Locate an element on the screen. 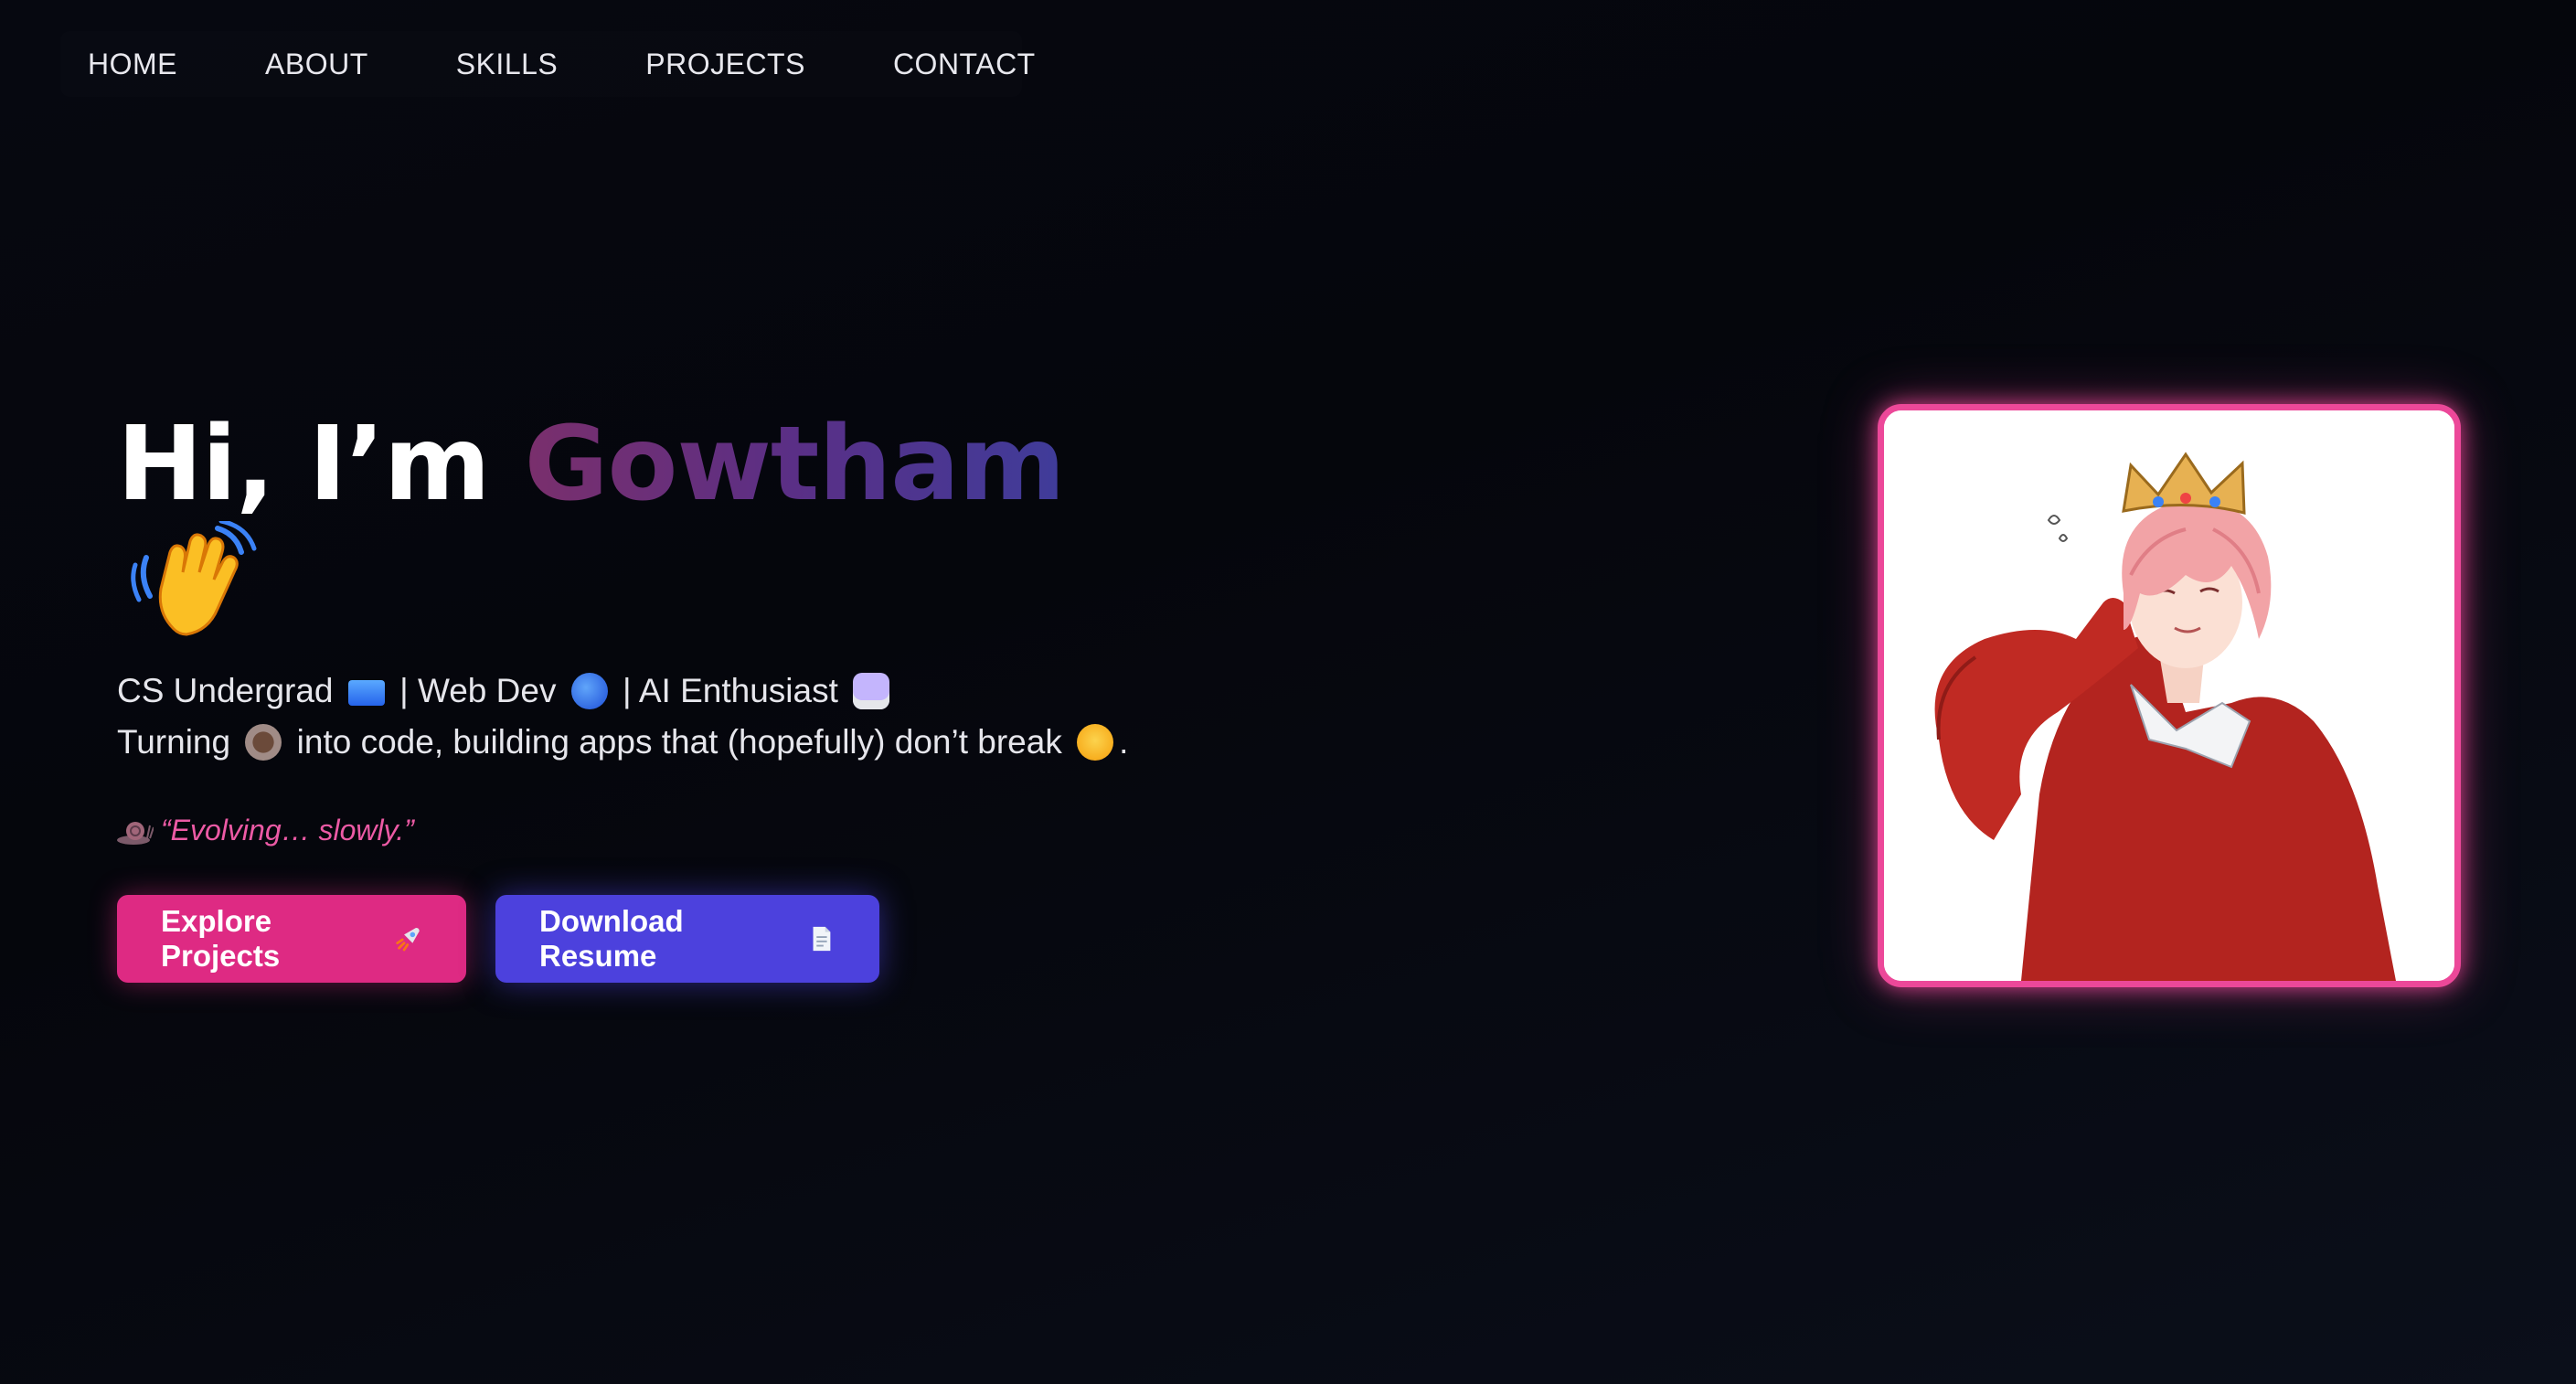 Image resolution: width=2576 pixels, height=1384 pixels. hero-title: Hi, I’m Gowtham is located at coordinates (711, 464).